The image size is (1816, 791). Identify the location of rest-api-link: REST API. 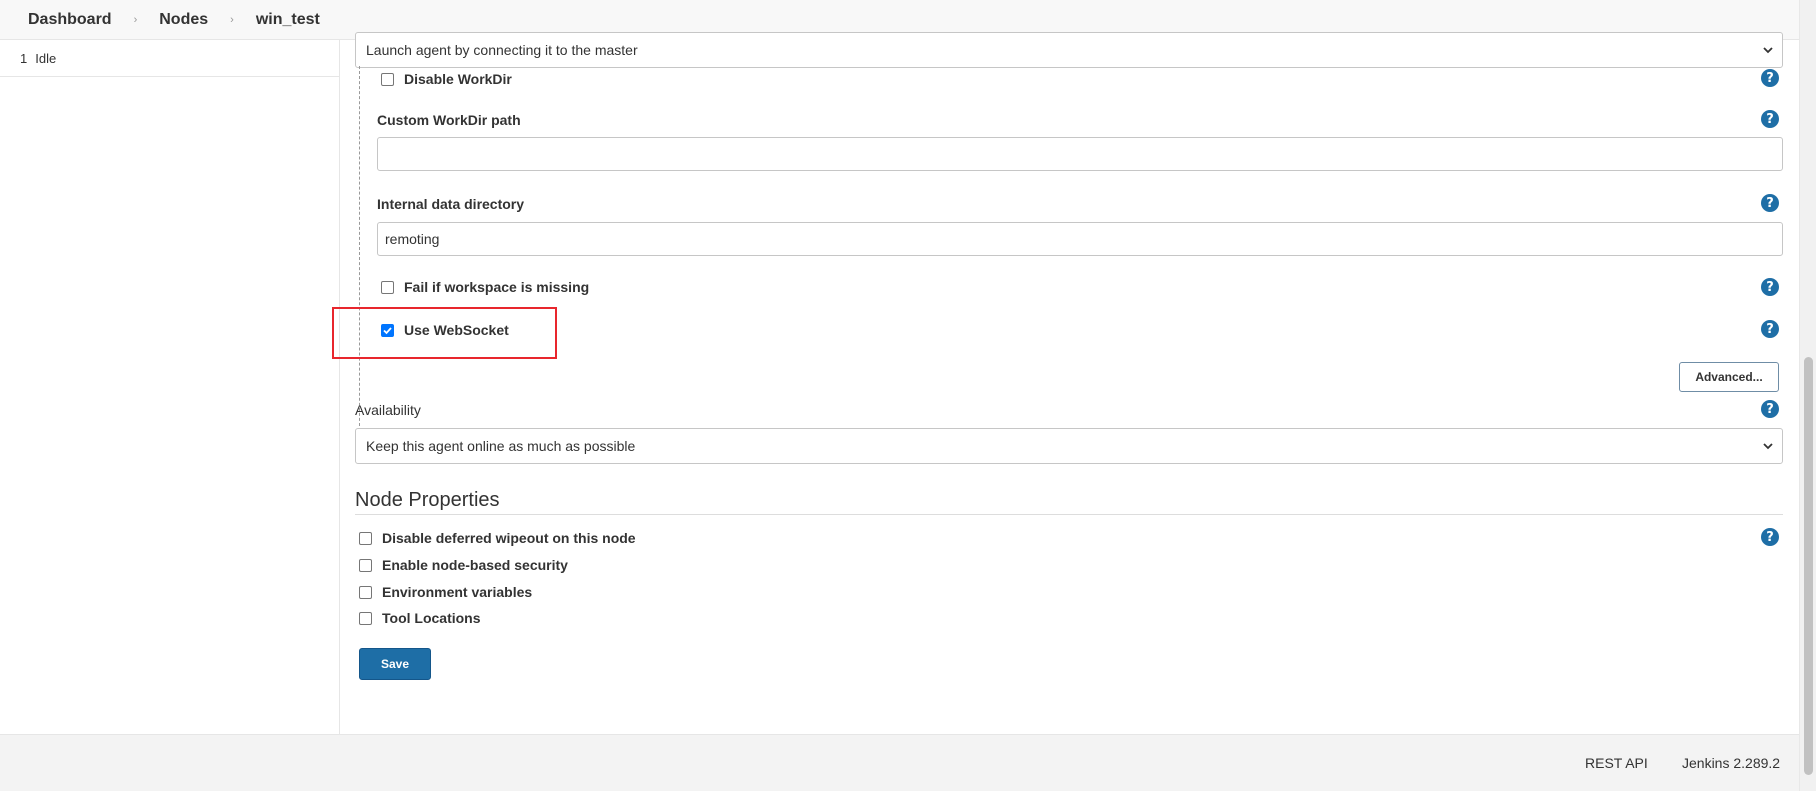
(1616, 763).